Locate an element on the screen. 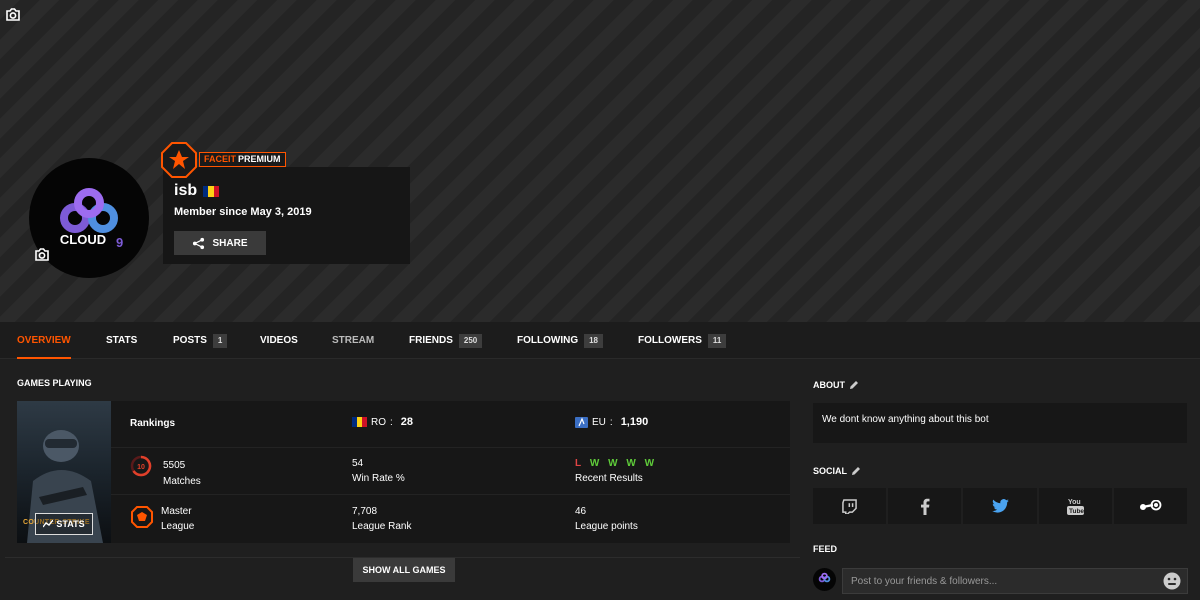 The image size is (1200, 600). tab-friends: FRIENDS 250 is located at coordinates (446, 340).